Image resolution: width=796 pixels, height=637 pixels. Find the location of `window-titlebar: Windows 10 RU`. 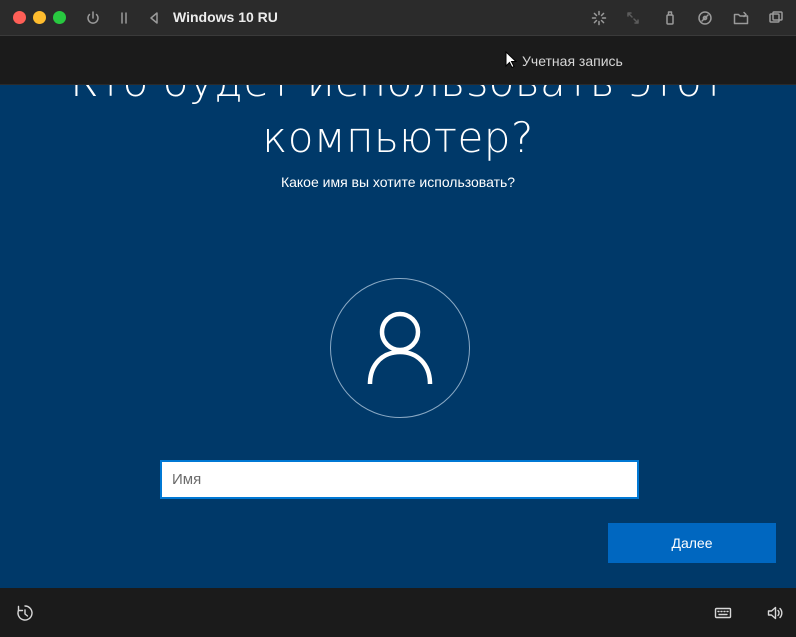

window-titlebar: Windows 10 RU is located at coordinates (398, 18).